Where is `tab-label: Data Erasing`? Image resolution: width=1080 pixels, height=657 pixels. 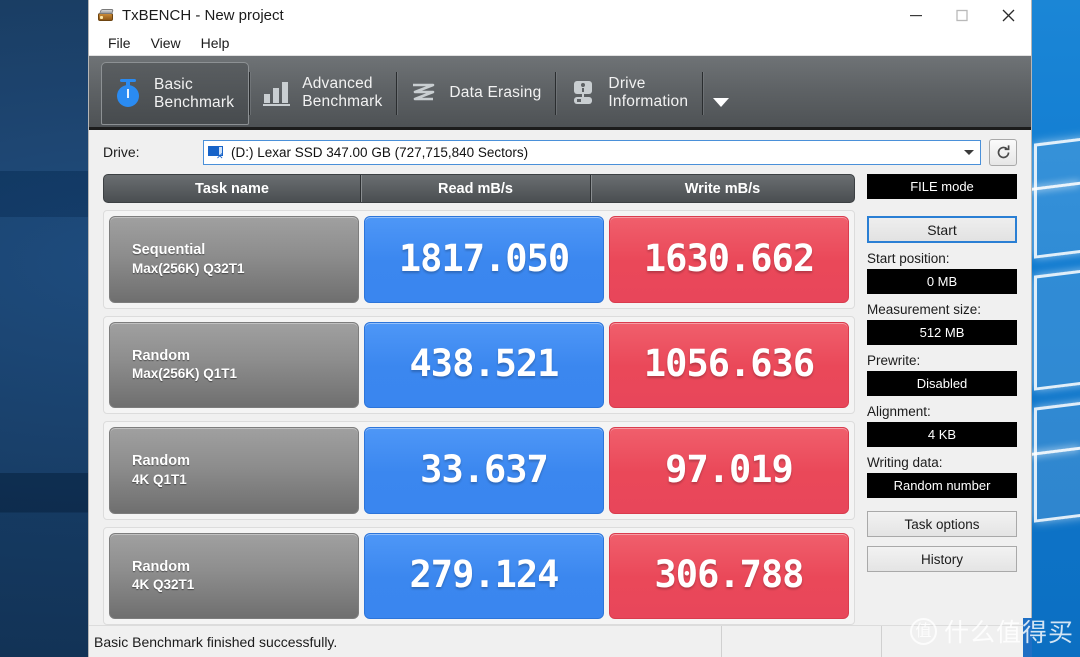
tab-label: Data Erasing is located at coordinates (495, 92).